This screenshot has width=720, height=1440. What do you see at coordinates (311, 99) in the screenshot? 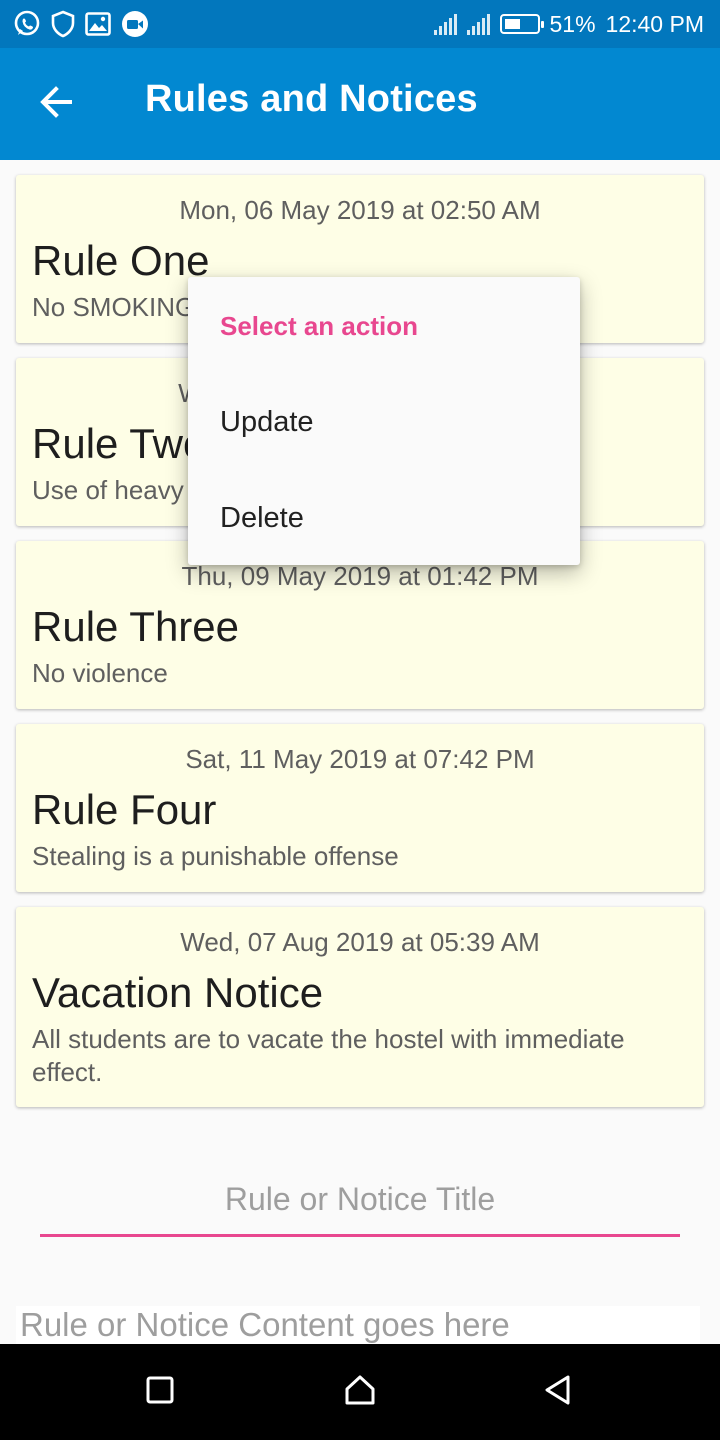
I see `page-title: Rules and Notices` at bounding box center [311, 99].